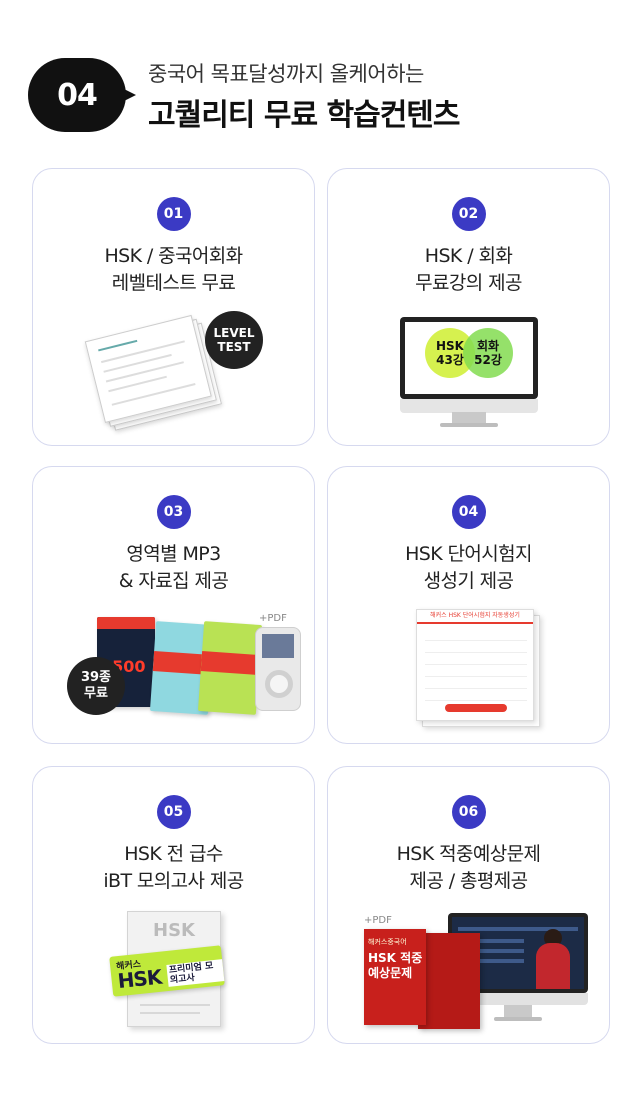  I want to click on section-header: 04 중국어 목표달성까지 올케어하는 고퀄리티 무료 학습컨텐츠, so click(320, 75).